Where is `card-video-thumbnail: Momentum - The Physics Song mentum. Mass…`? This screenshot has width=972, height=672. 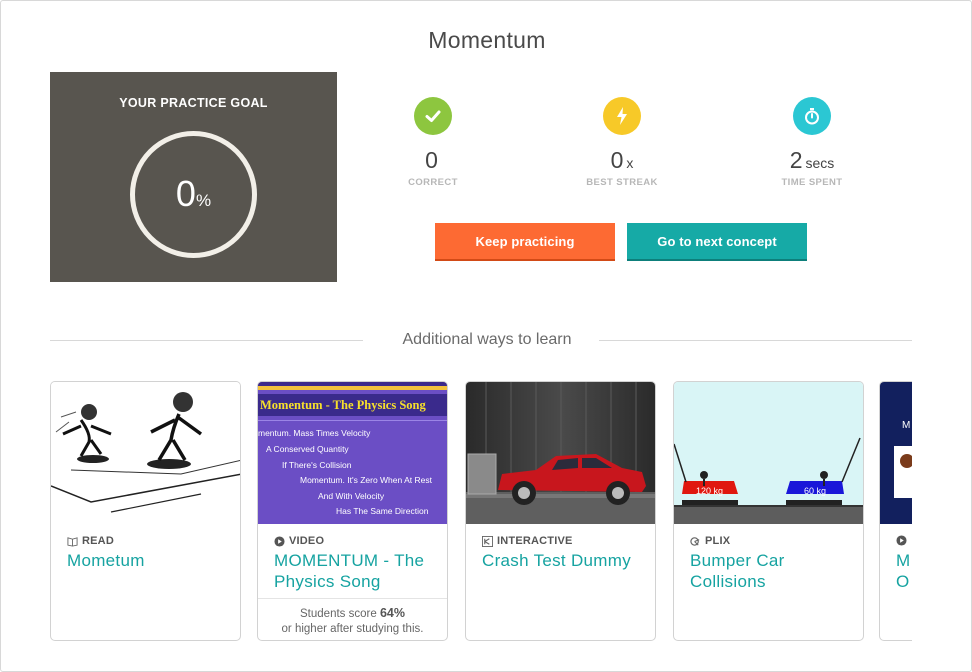 card-video-thumbnail: Momentum - The Physics Song mentum. Mass… is located at coordinates (352, 453).